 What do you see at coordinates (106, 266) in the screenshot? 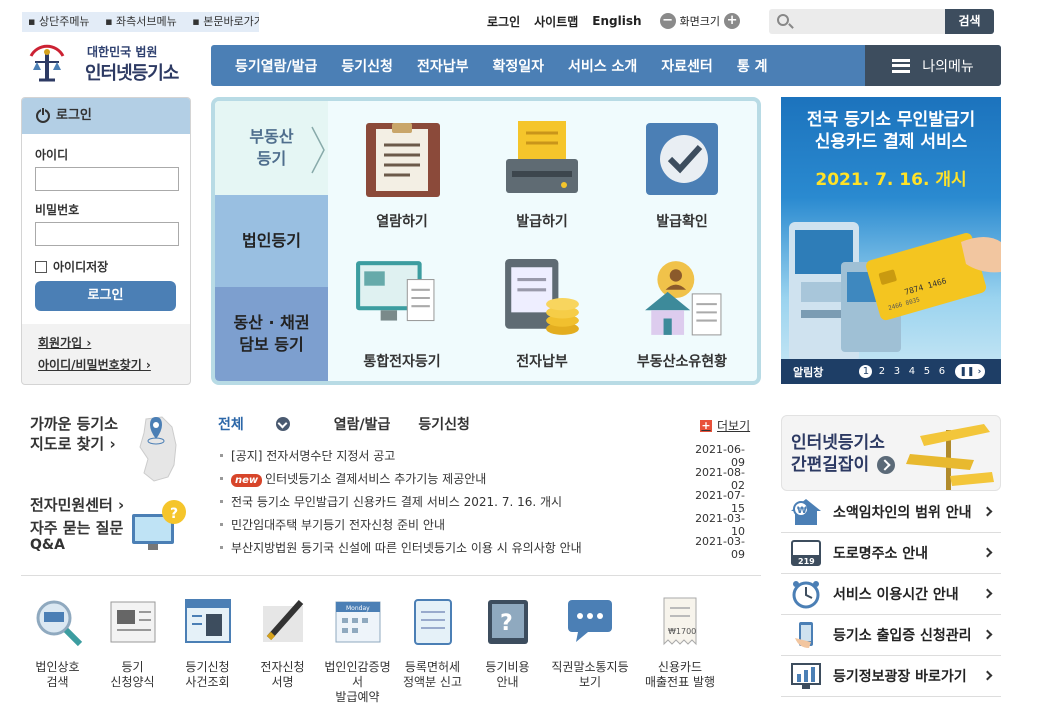
I see `save-id-checkbox: 아이디저장` at bounding box center [106, 266].